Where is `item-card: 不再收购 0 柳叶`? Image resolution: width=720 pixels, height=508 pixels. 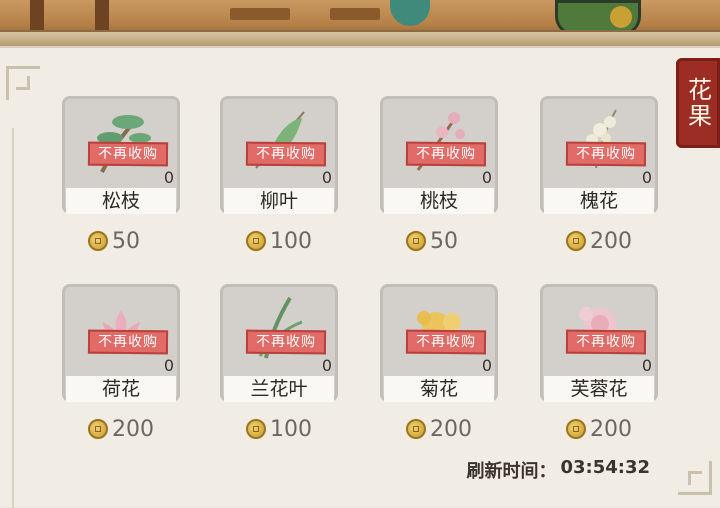
item-card: 不再收购 0 柳叶 is located at coordinates (279, 156).